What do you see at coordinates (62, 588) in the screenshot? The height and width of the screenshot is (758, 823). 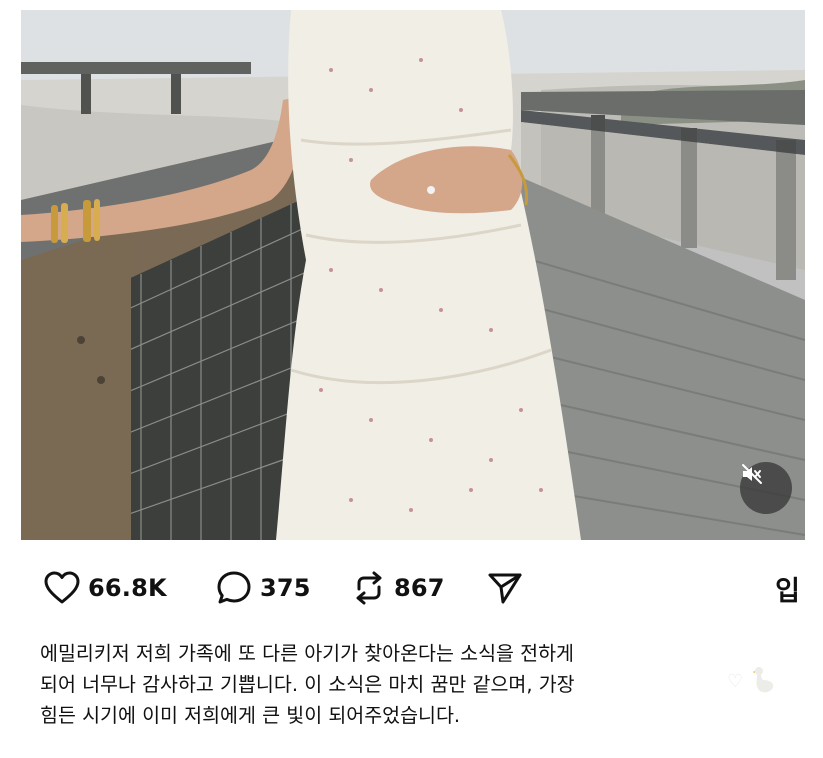 I see `heart-icon` at bounding box center [62, 588].